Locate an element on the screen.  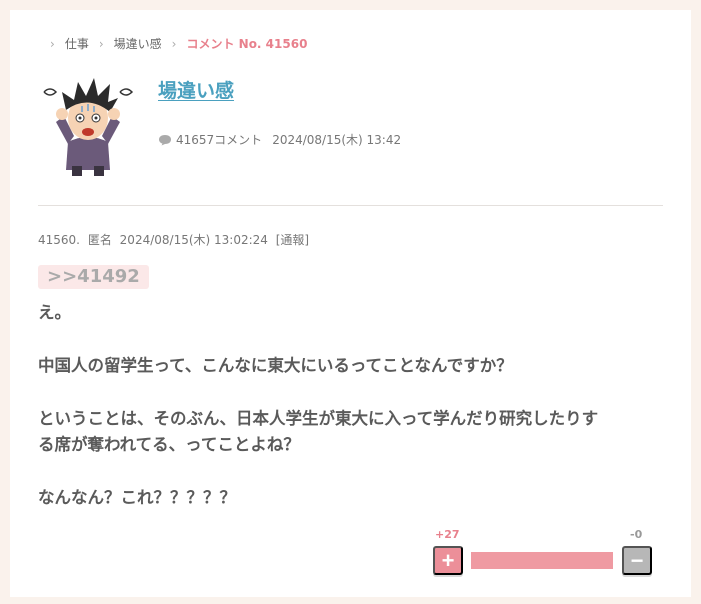
reply-anchor-link: >>41492 is located at coordinates (93, 277).